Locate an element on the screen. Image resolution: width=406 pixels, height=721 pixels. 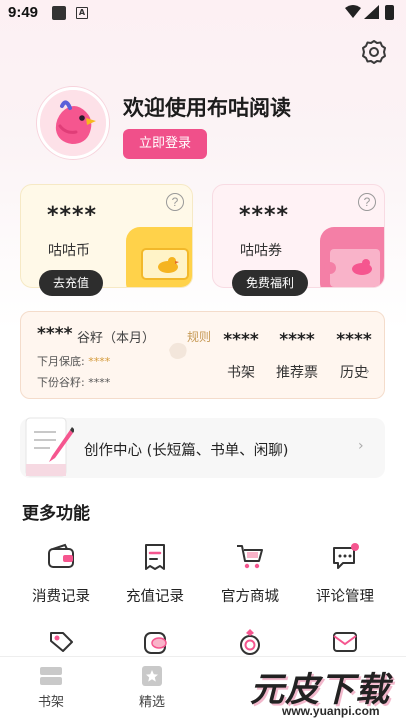
wallet-icon is located at coordinates (61, 555).